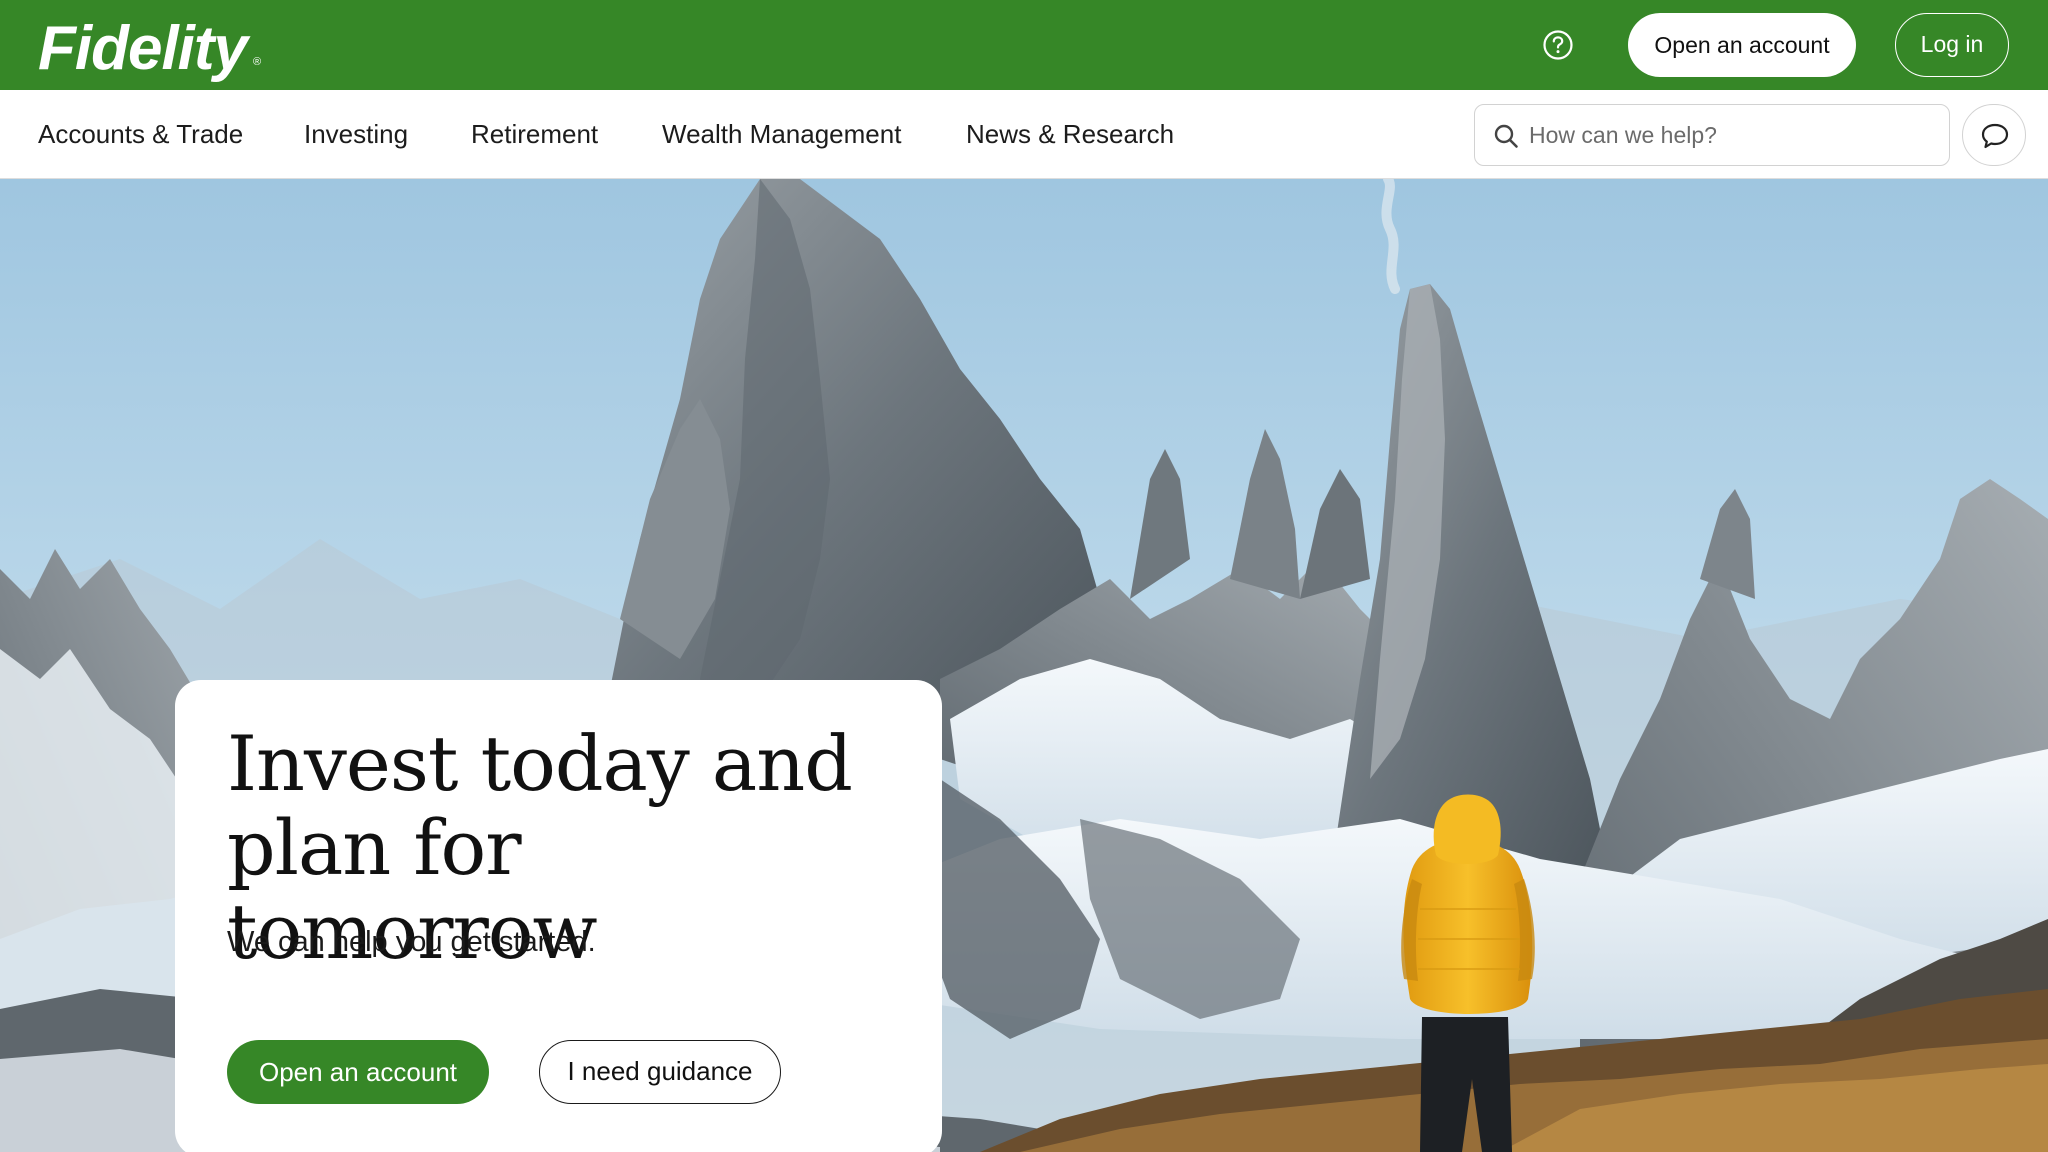  Describe the element at coordinates (257, 62) in the screenshot. I see `logo-registered-mark: ®` at that location.